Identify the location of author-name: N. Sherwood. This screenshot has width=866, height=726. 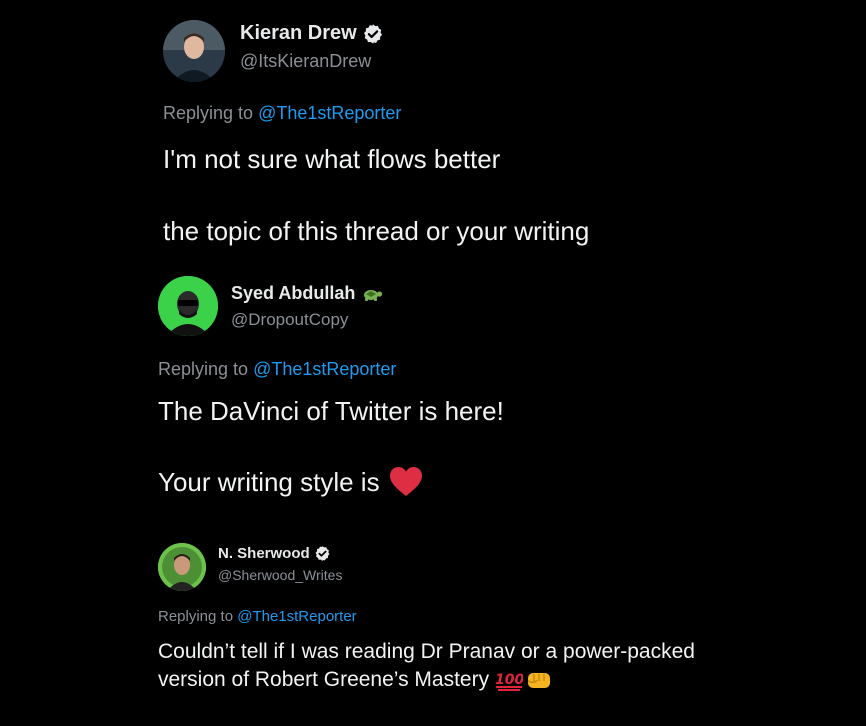
(264, 553).